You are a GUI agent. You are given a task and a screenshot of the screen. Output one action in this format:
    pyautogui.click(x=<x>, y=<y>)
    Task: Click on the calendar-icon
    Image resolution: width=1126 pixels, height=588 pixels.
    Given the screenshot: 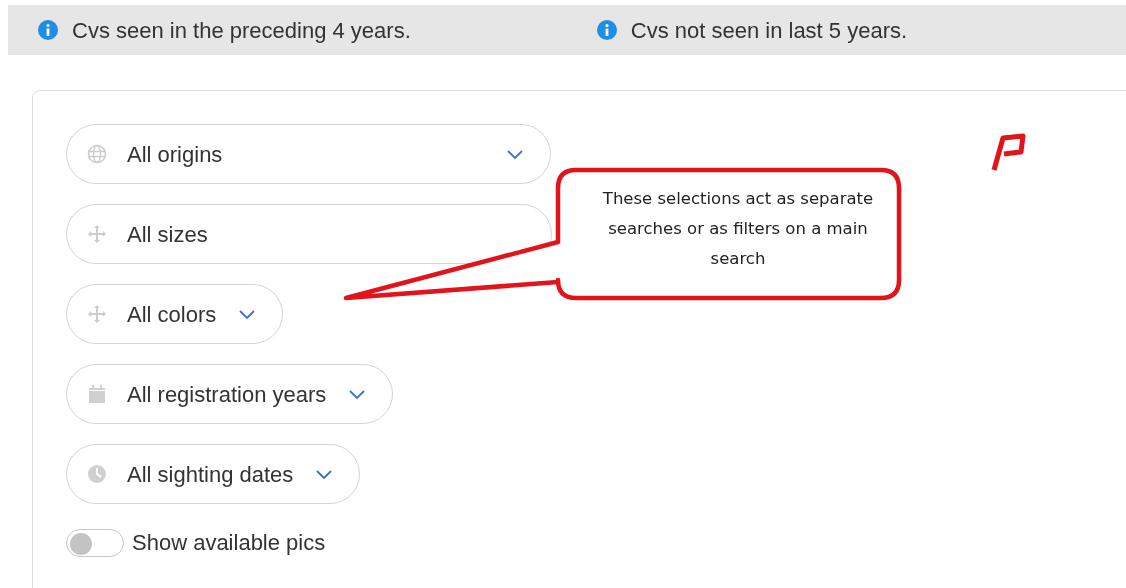 What is the action you would take?
    pyautogui.click(x=97, y=394)
    